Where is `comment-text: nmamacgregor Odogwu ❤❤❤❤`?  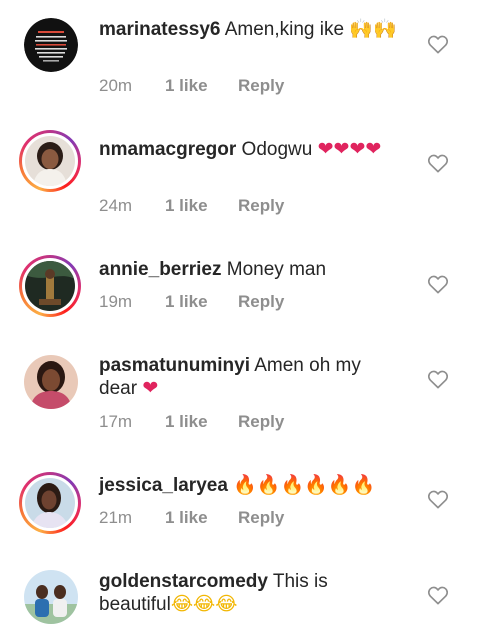
comment-text: nmamacgregor Odogwu ❤❤❤❤ is located at coordinates (251, 149).